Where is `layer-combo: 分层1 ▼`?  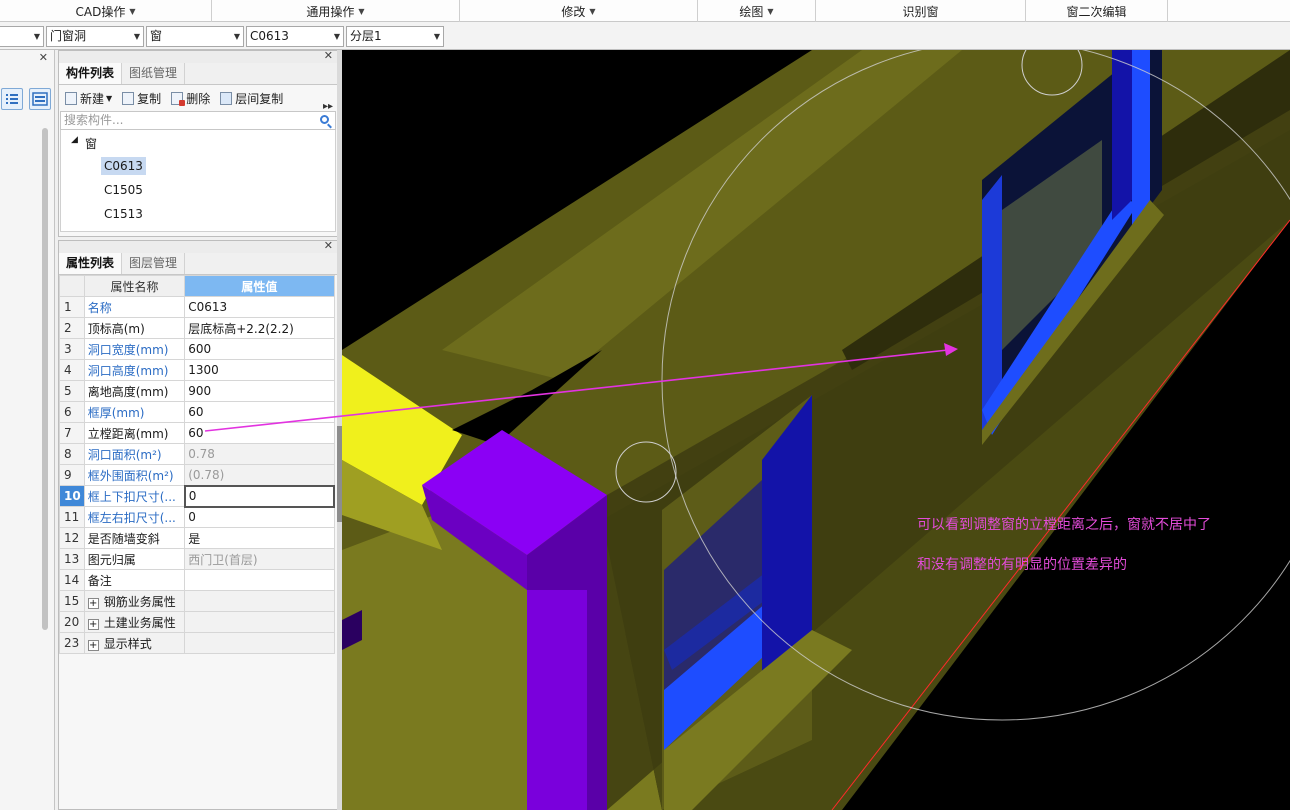
layer-combo: 分层1 ▼ is located at coordinates (395, 36).